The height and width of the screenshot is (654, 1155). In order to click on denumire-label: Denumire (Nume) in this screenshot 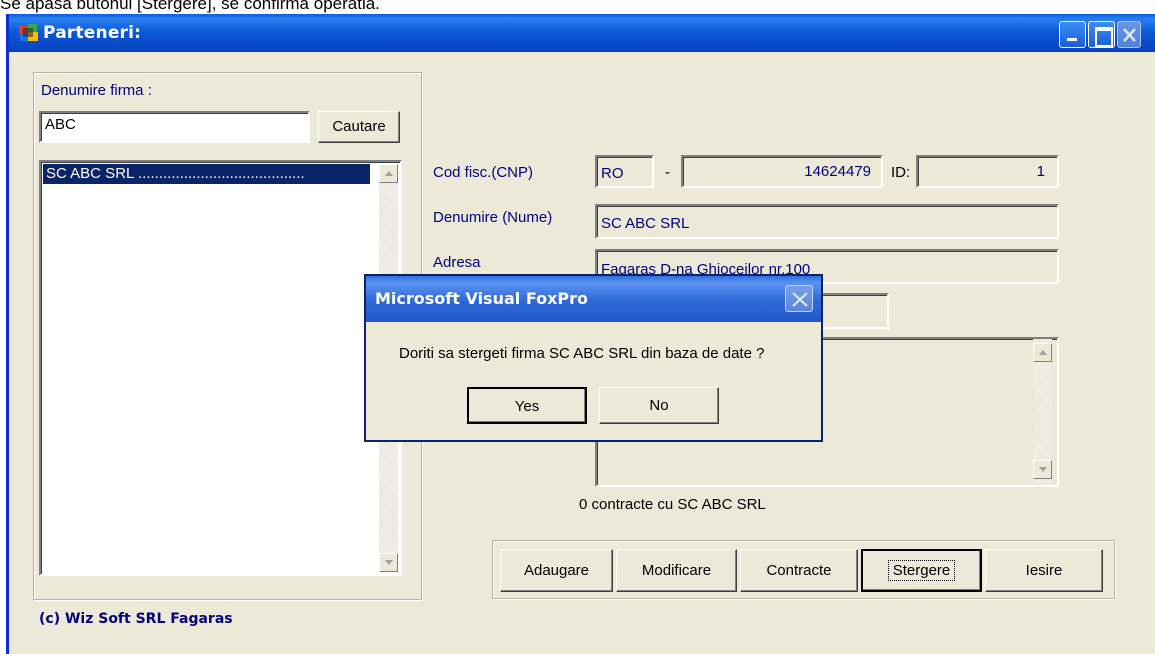, I will do `click(493, 217)`.